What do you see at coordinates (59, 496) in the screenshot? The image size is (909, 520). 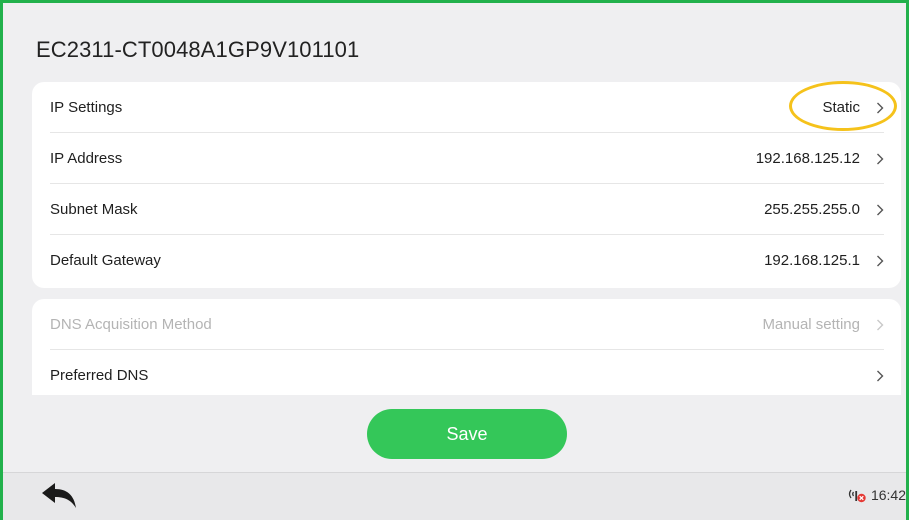 I see `back-arrow-icon` at bounding box center [59, 496].